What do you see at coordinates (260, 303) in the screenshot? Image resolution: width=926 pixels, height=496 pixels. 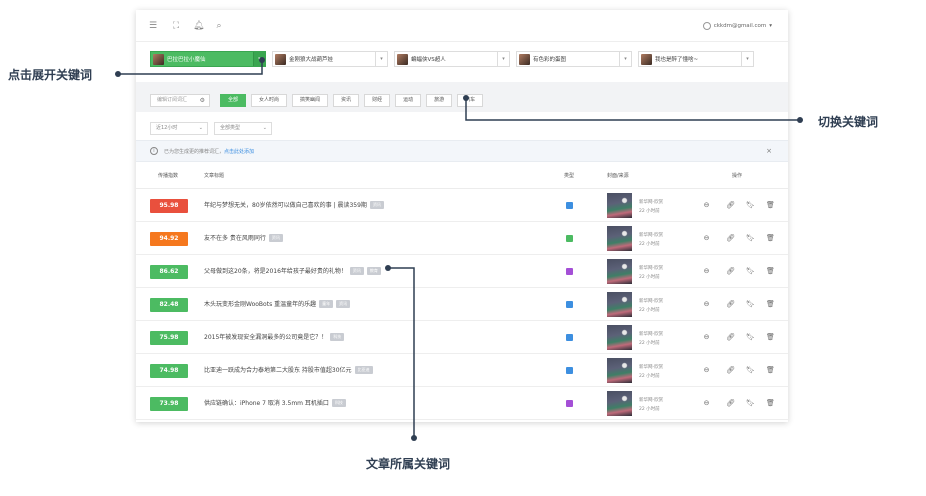 I see `article-title-text: 木头玩变形金刚WooBots 重温童年的乐趣` at bounding box center [260, 303].